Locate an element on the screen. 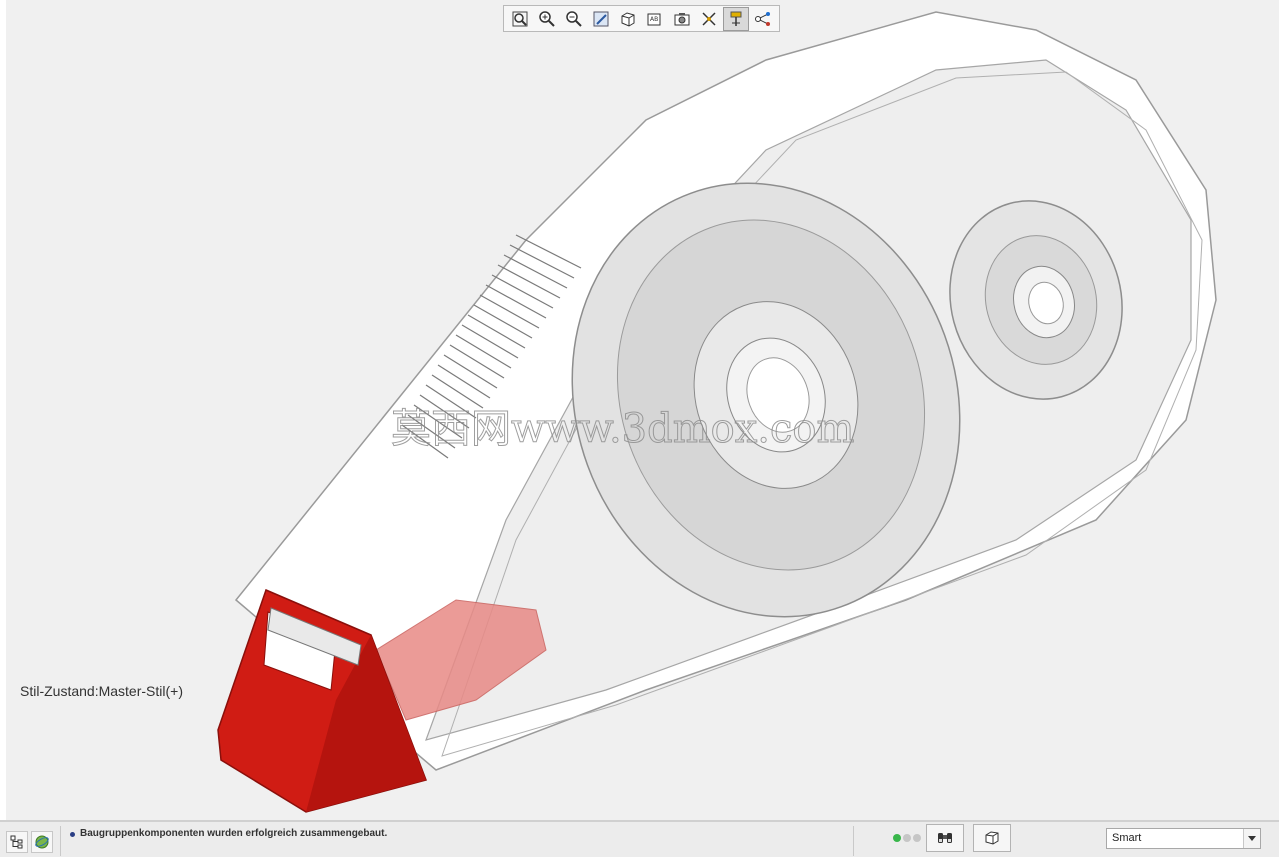 Image resolution: width=1279 pixels, height=857 pixels. display-style-icon is located at coordinates (628, 19).